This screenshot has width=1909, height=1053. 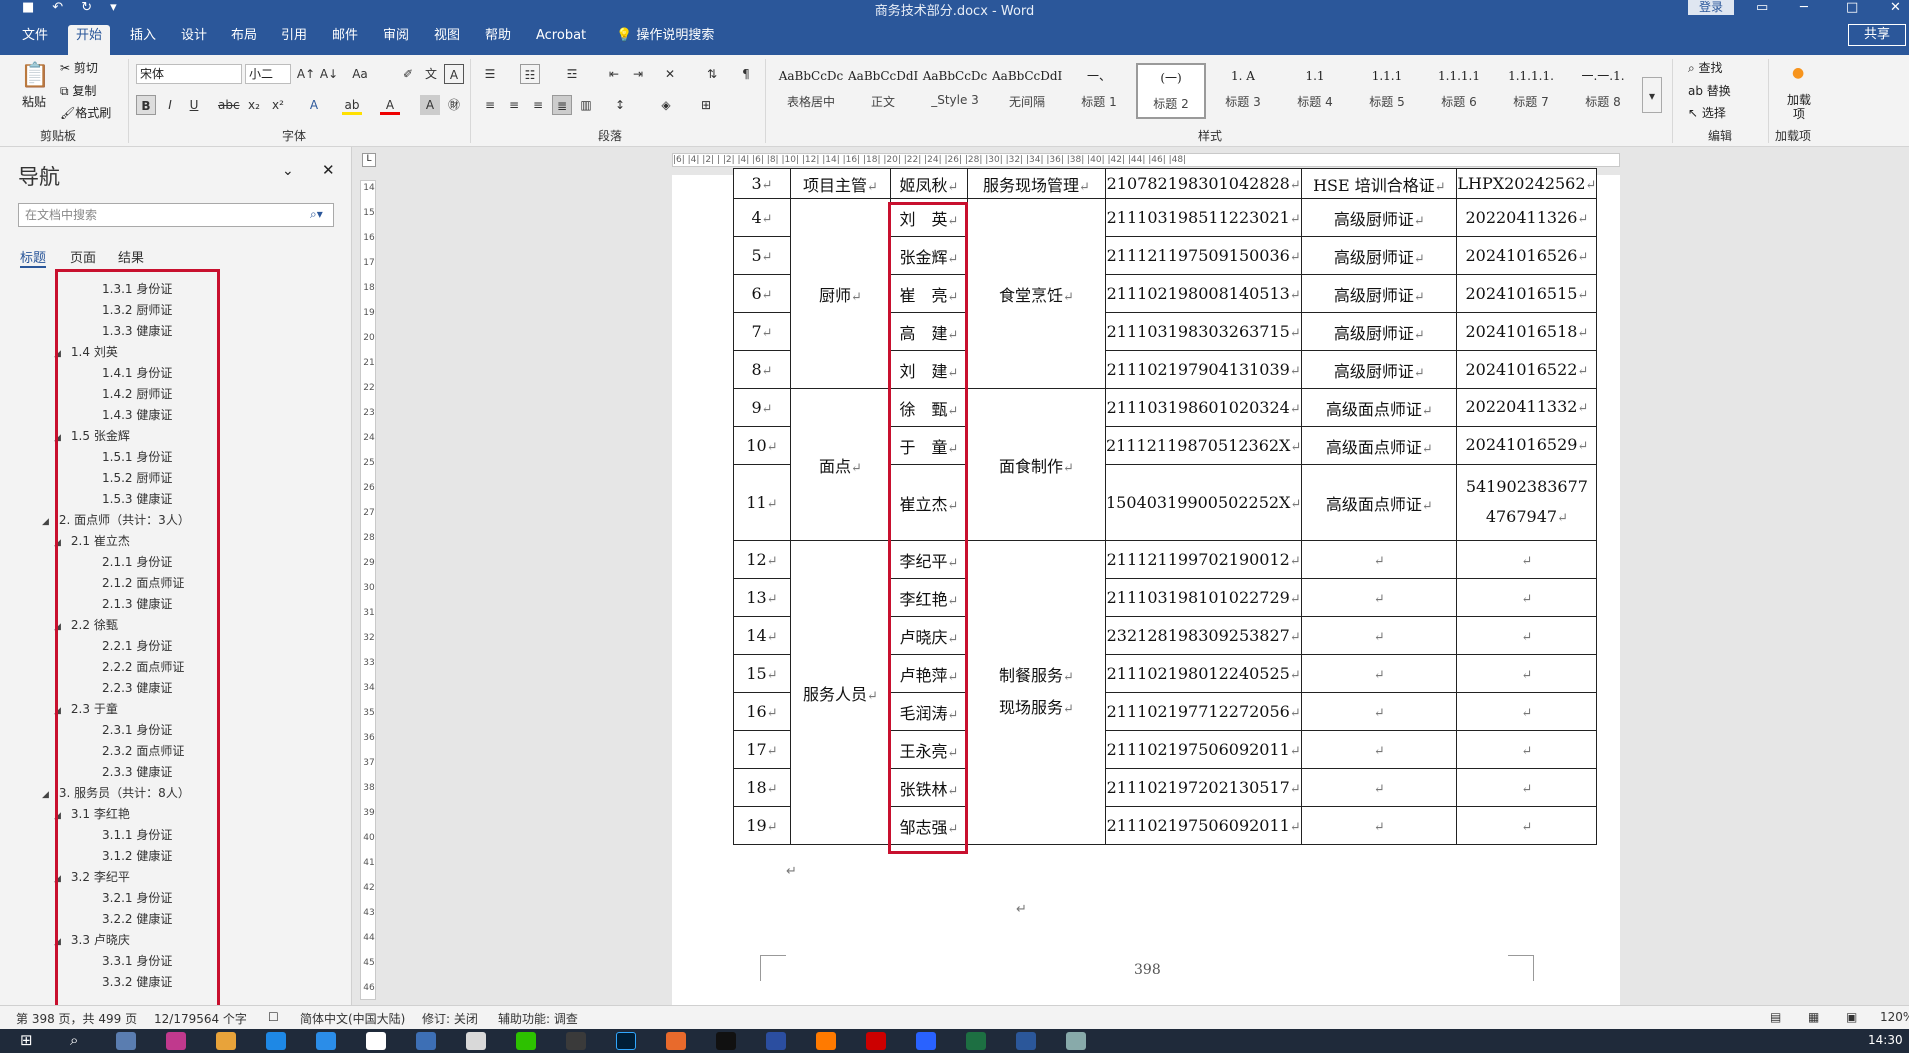 What do you see at coordinates (83, 256) in the screenshot?
I see `nav-tab-pages: 页面` at bounding box center [83, 256].